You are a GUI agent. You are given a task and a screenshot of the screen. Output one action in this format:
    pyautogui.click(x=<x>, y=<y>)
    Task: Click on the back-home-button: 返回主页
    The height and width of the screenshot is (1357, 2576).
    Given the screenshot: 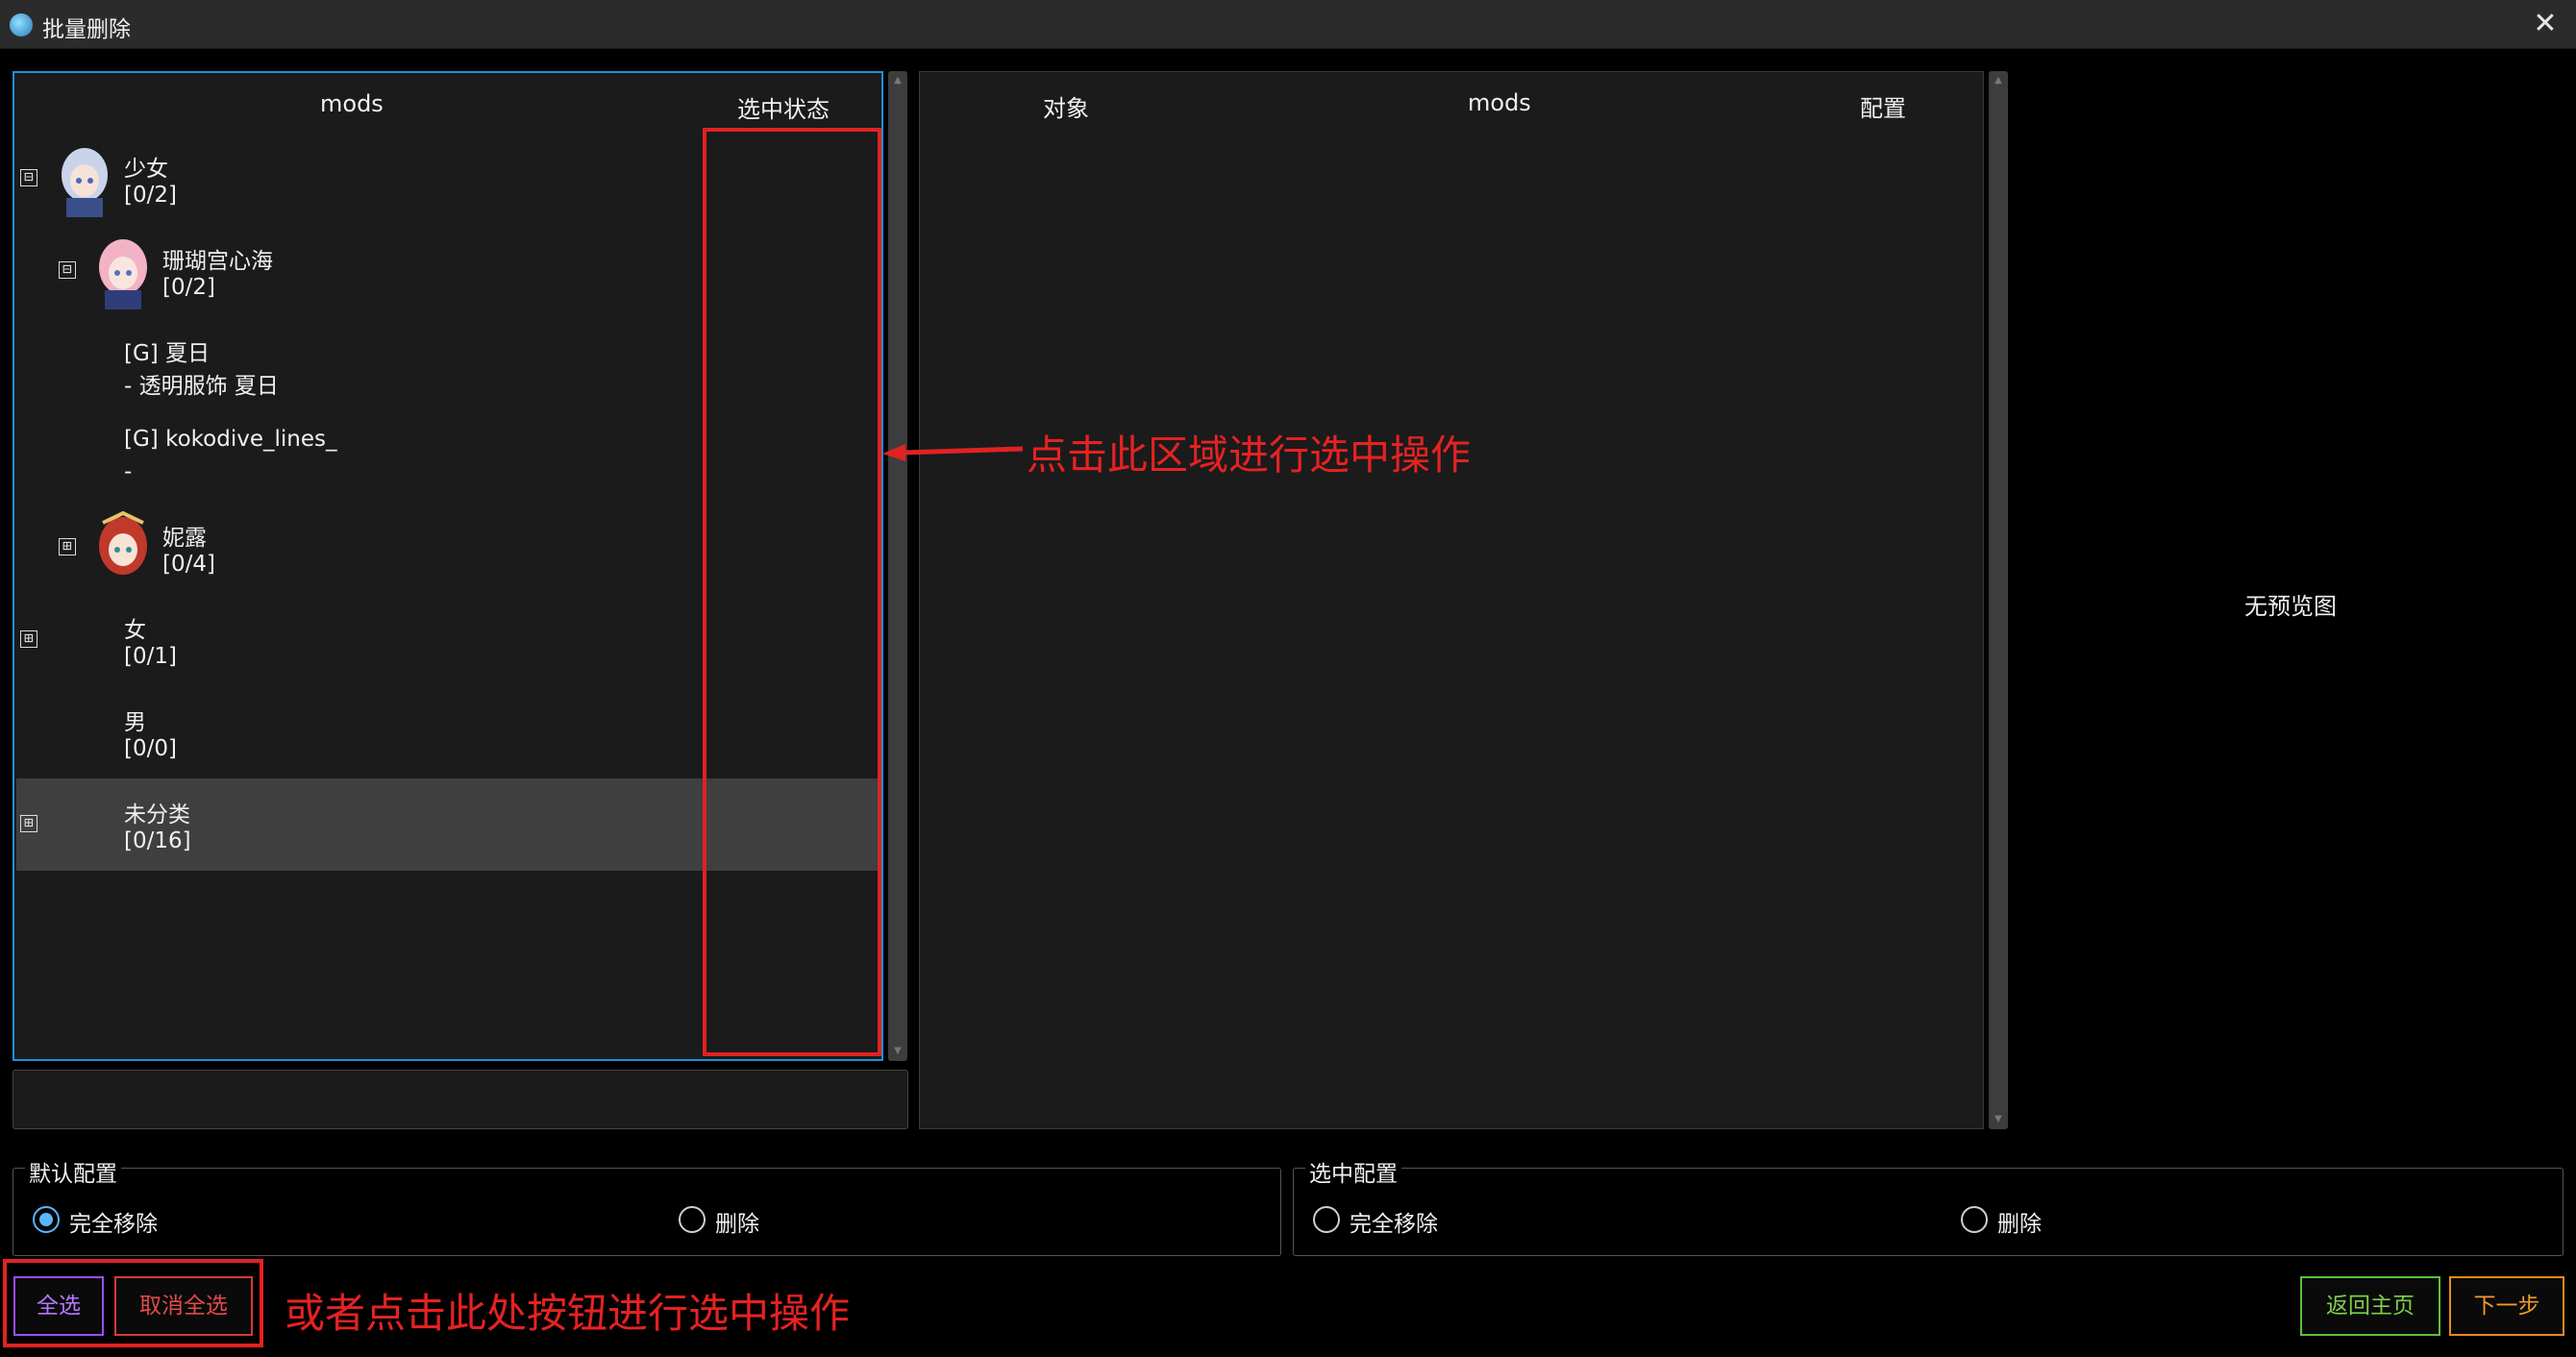 What is the action you would take?
    pyautogui.click(x=2370, y=1306)
    